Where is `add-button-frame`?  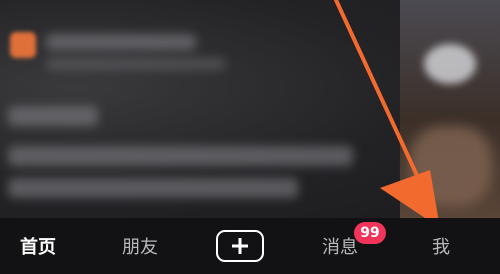 add-button-frame is located at coordinates (240, 246).